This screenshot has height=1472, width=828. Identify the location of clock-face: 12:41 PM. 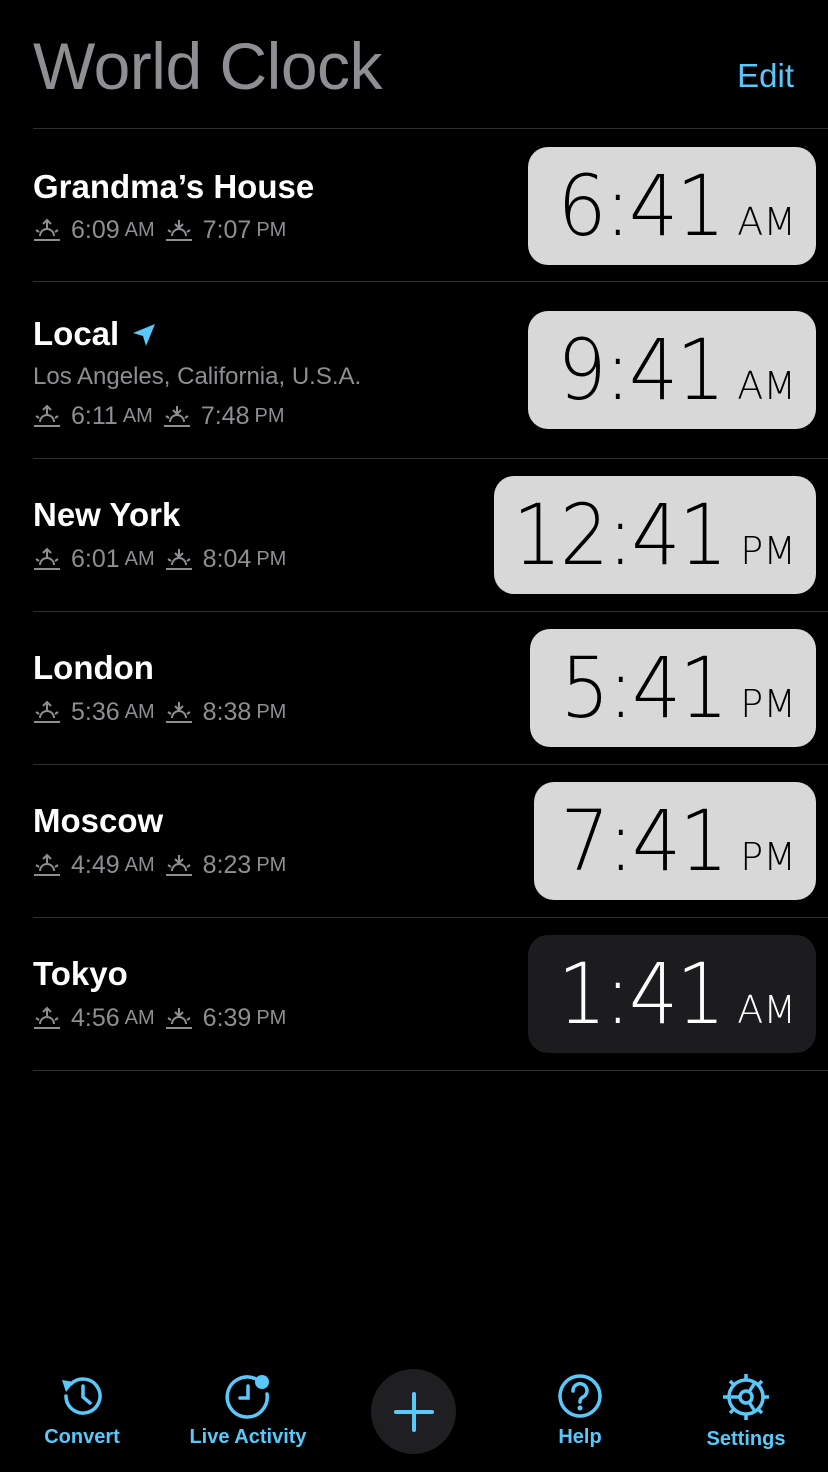
(655, 535).